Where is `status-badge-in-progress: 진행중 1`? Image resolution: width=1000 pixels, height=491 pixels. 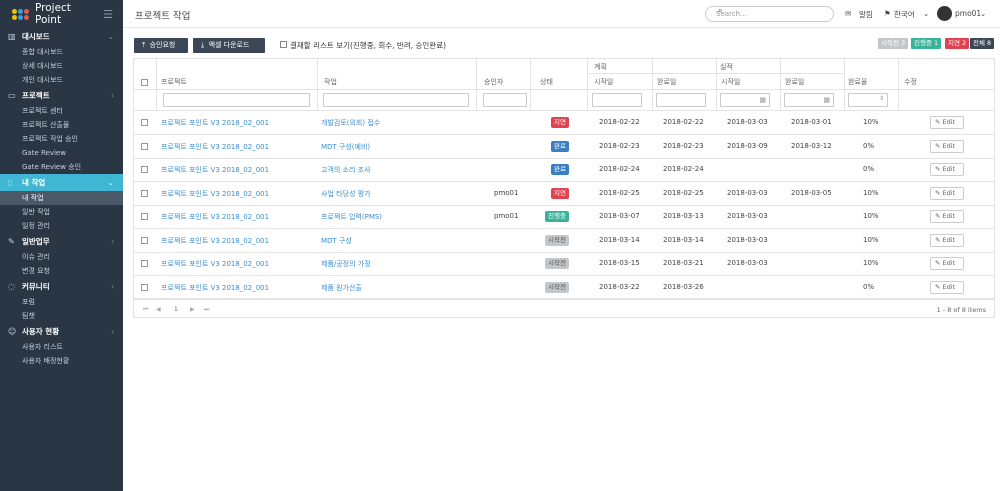 status-badge-in-progress: 진행중 1 is located at coordinates (926, 43).